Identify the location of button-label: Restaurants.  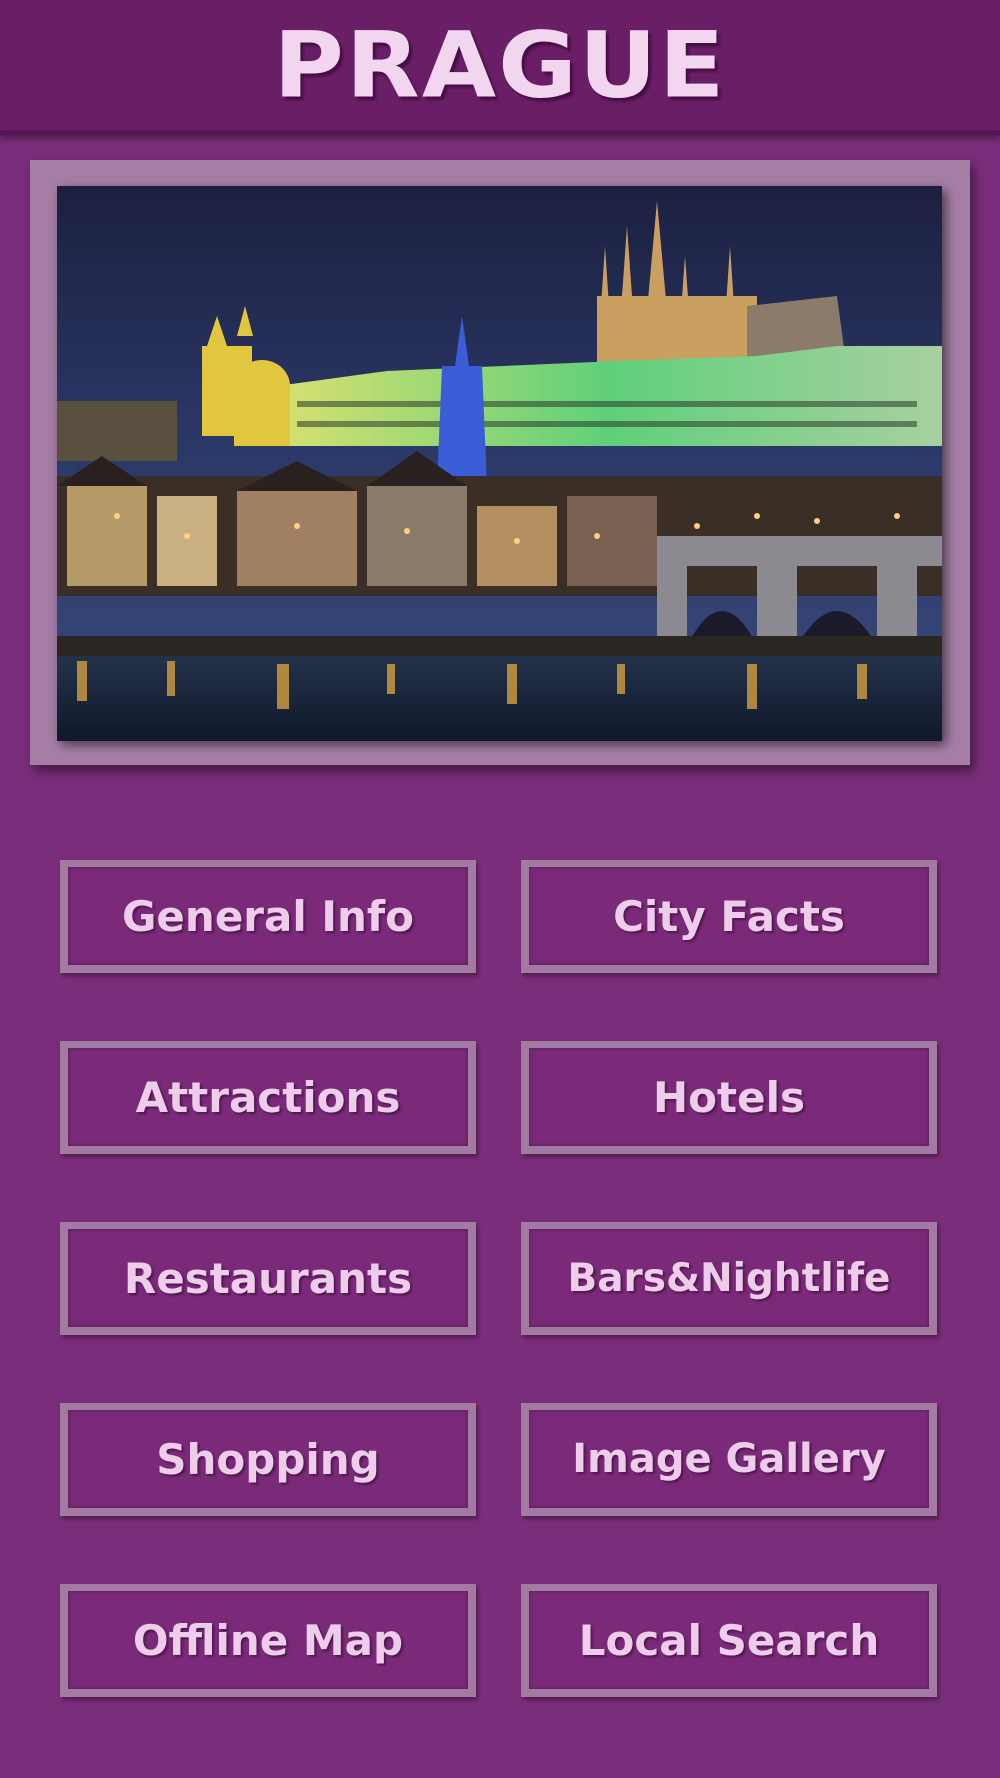
(268, 1278).